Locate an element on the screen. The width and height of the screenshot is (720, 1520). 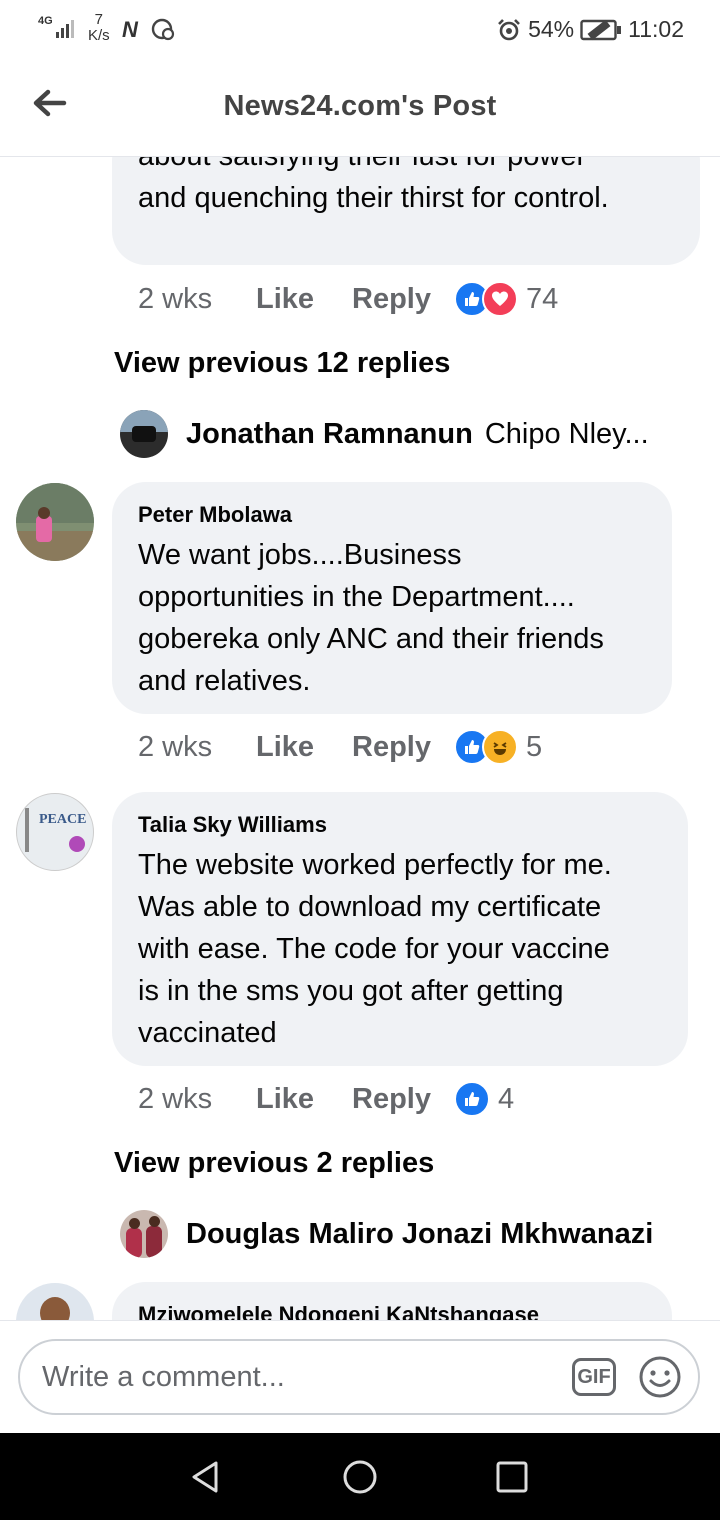
reaction-count: 5 is located at coordinates (534, 746).